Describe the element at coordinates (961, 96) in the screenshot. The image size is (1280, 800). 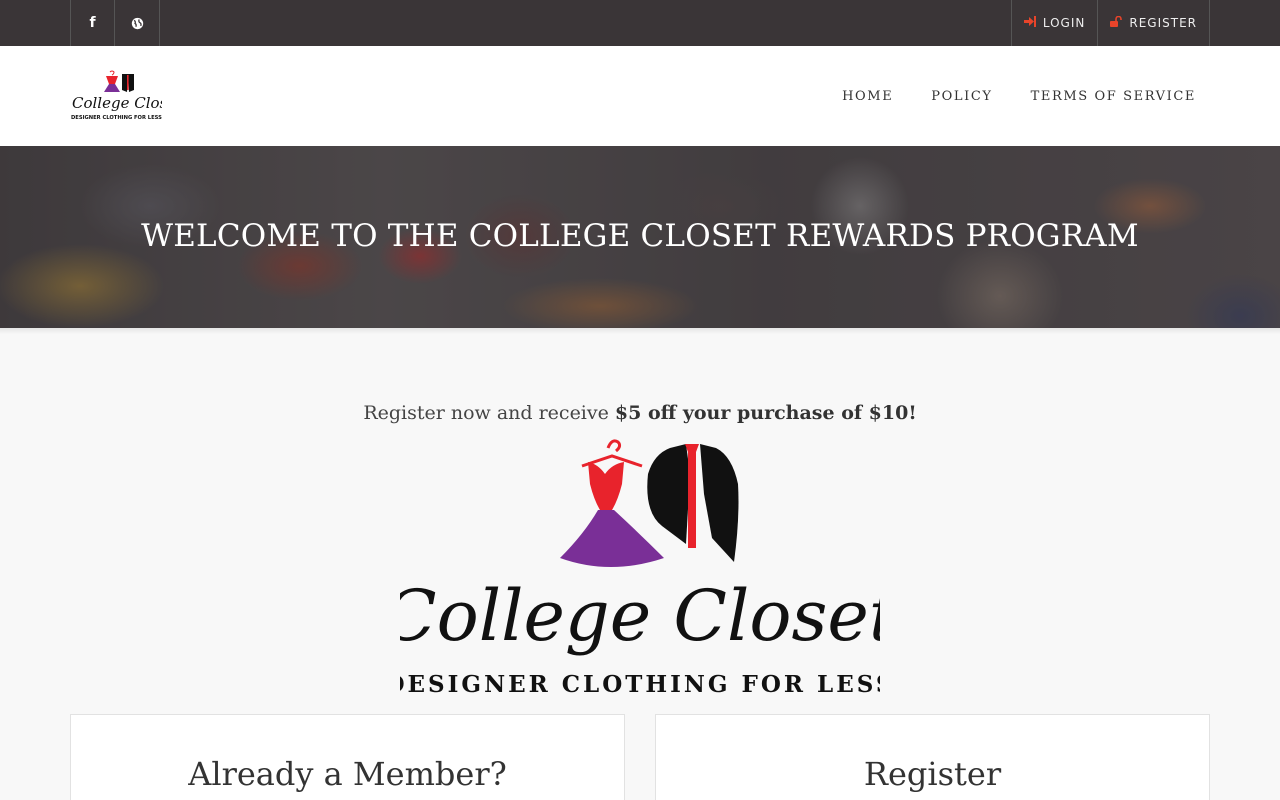
I see `nav-policy: POLICY` at that location.